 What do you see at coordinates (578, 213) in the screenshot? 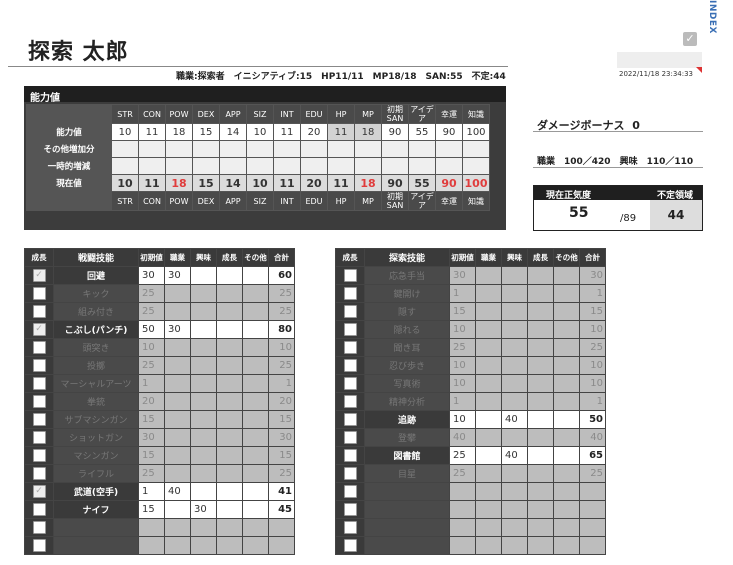
I see `sanity-value: 55` at bounding box center [578, 213].